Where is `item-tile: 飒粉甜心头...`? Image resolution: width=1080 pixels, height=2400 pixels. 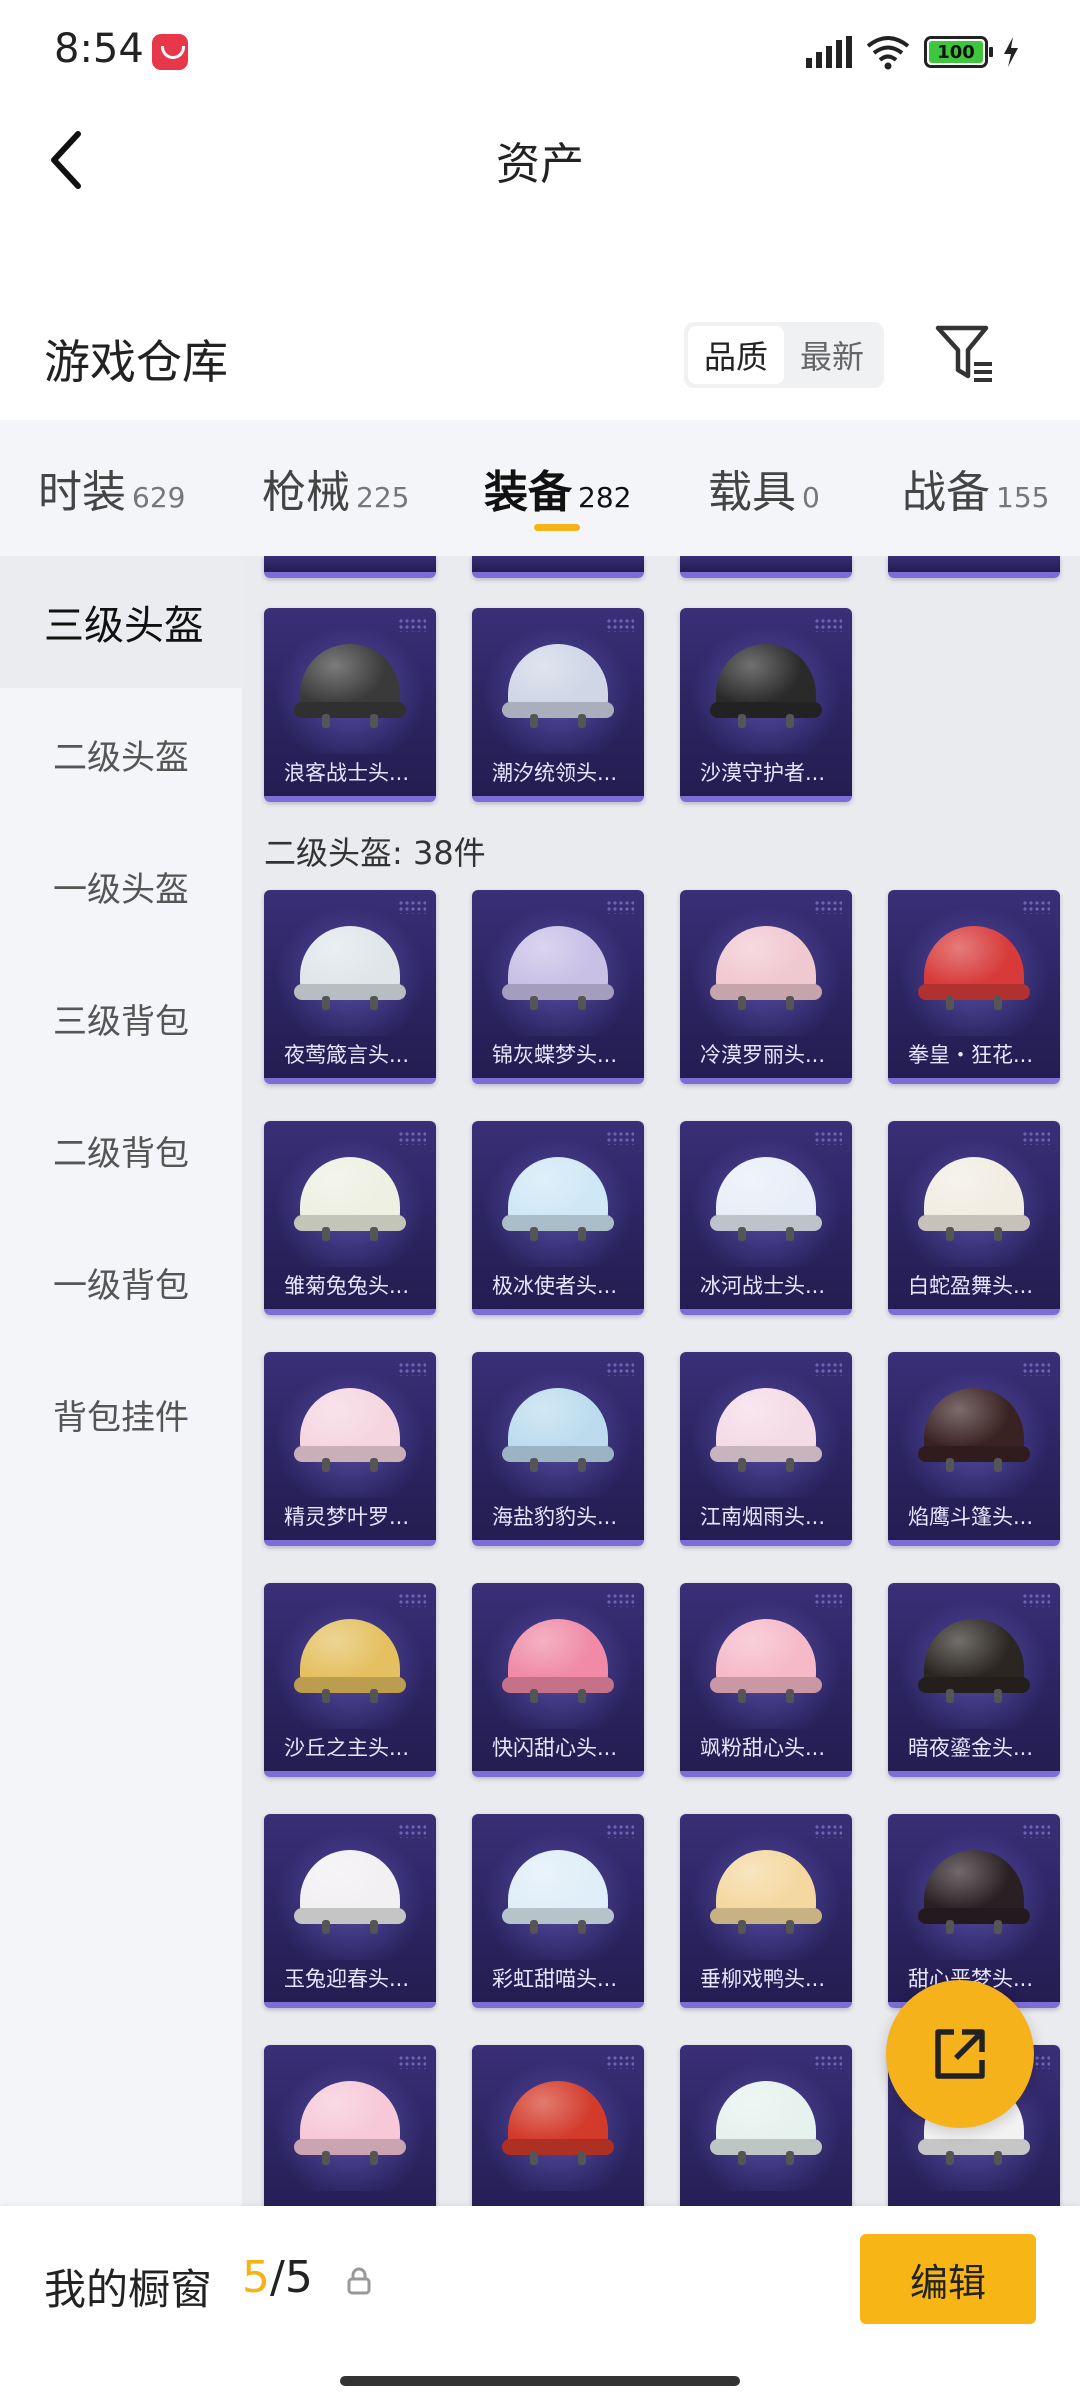 item-tile: 飒粉甜心头... is located at coordinates (766, 1680).